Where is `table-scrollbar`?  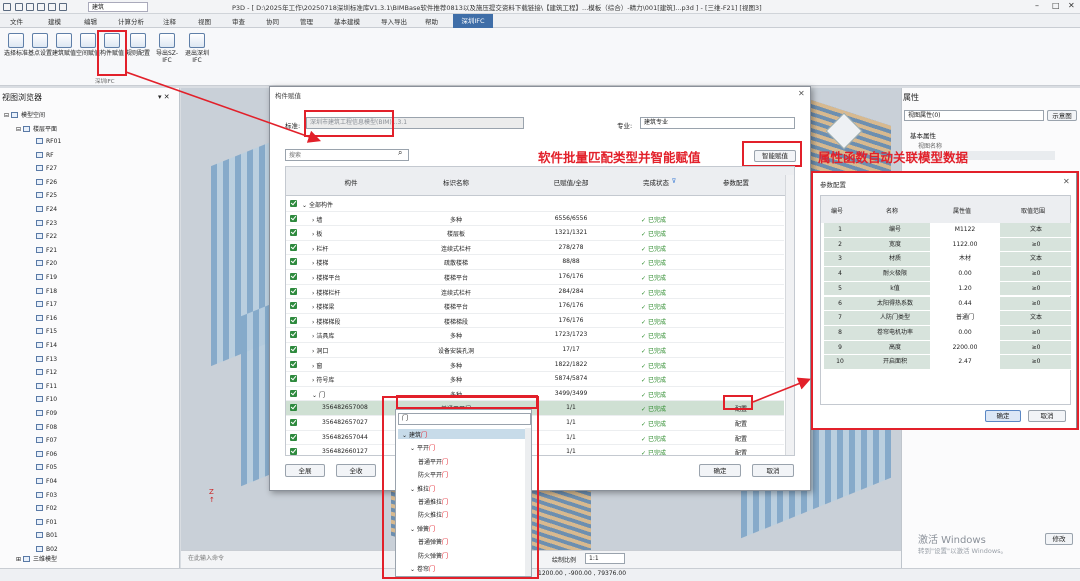 table-scrollbar is located at coordinates (789, 315).